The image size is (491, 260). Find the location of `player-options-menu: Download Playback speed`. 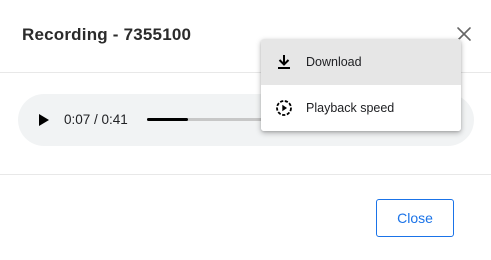

player-options-menu: Download Playback speed is located at coordinates (361, 85).